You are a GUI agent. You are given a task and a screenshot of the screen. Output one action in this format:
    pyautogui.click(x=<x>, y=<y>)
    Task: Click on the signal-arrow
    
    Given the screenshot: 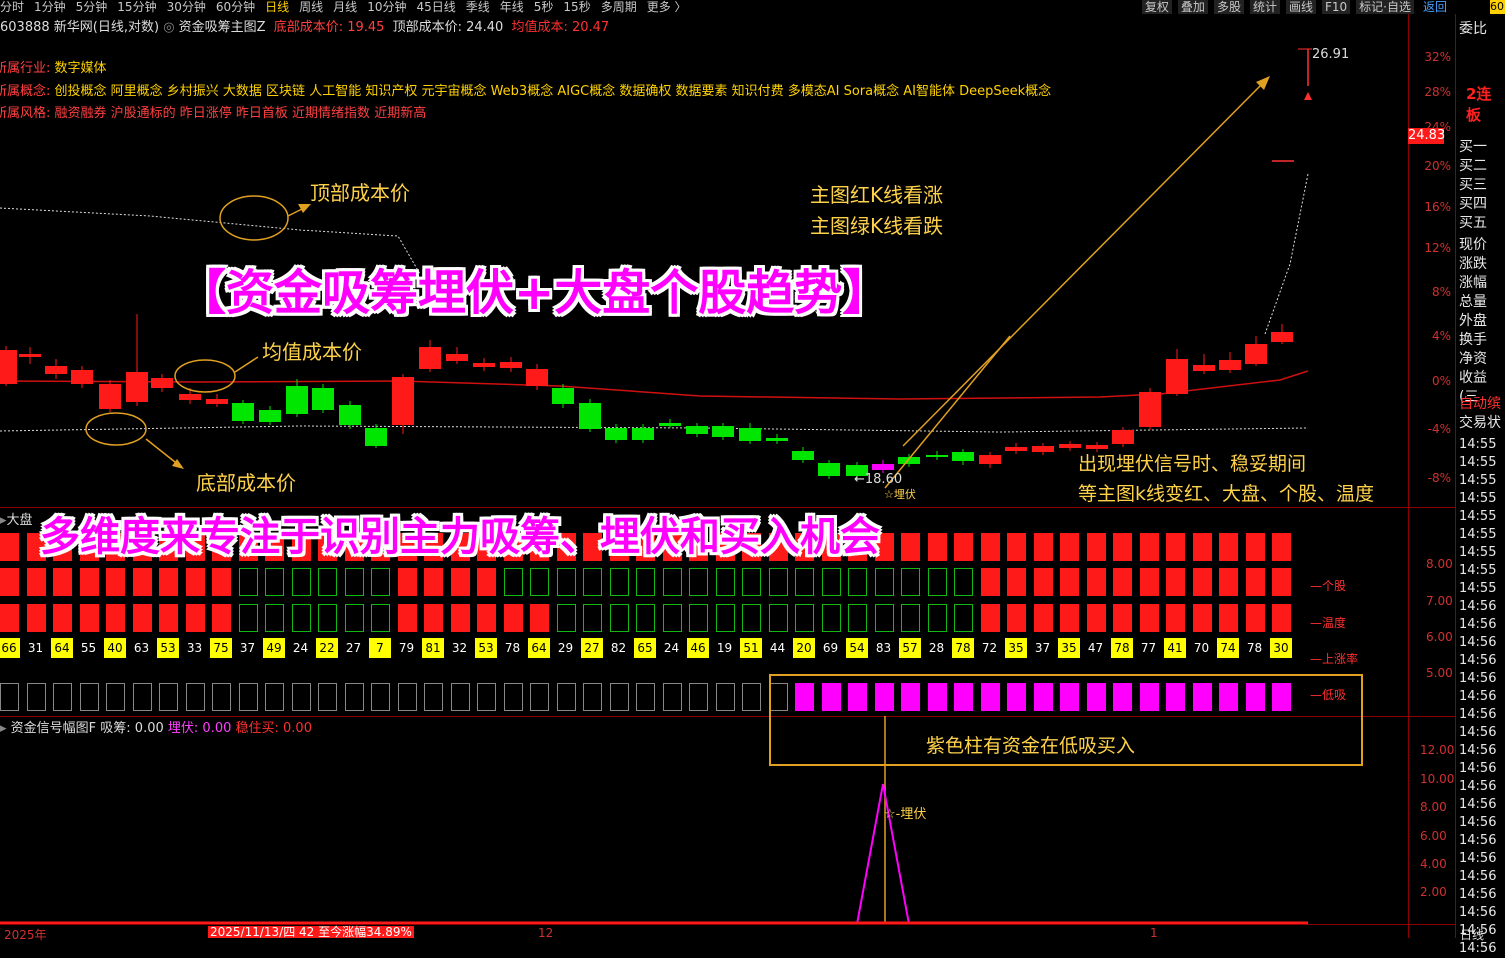 What is the action you would take?
    pyautogui.click(x=947, y=412)
    